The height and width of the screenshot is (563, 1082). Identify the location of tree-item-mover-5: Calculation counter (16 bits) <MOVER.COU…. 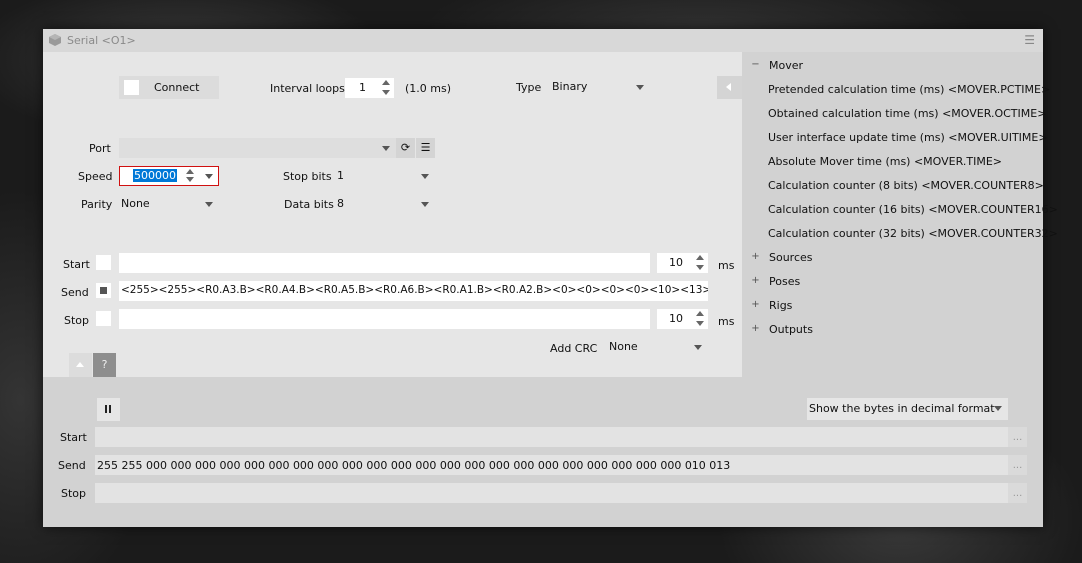
(913, 209).